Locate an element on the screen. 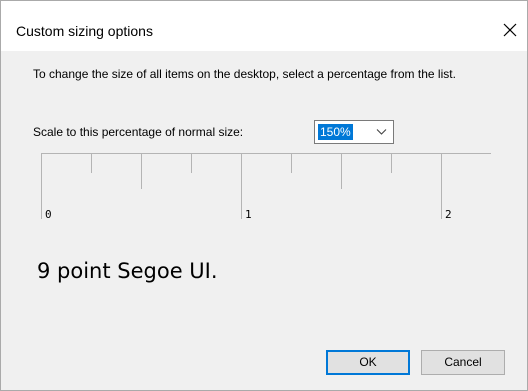  ruler-label-2: 2 is located at coordinates (448, 214).